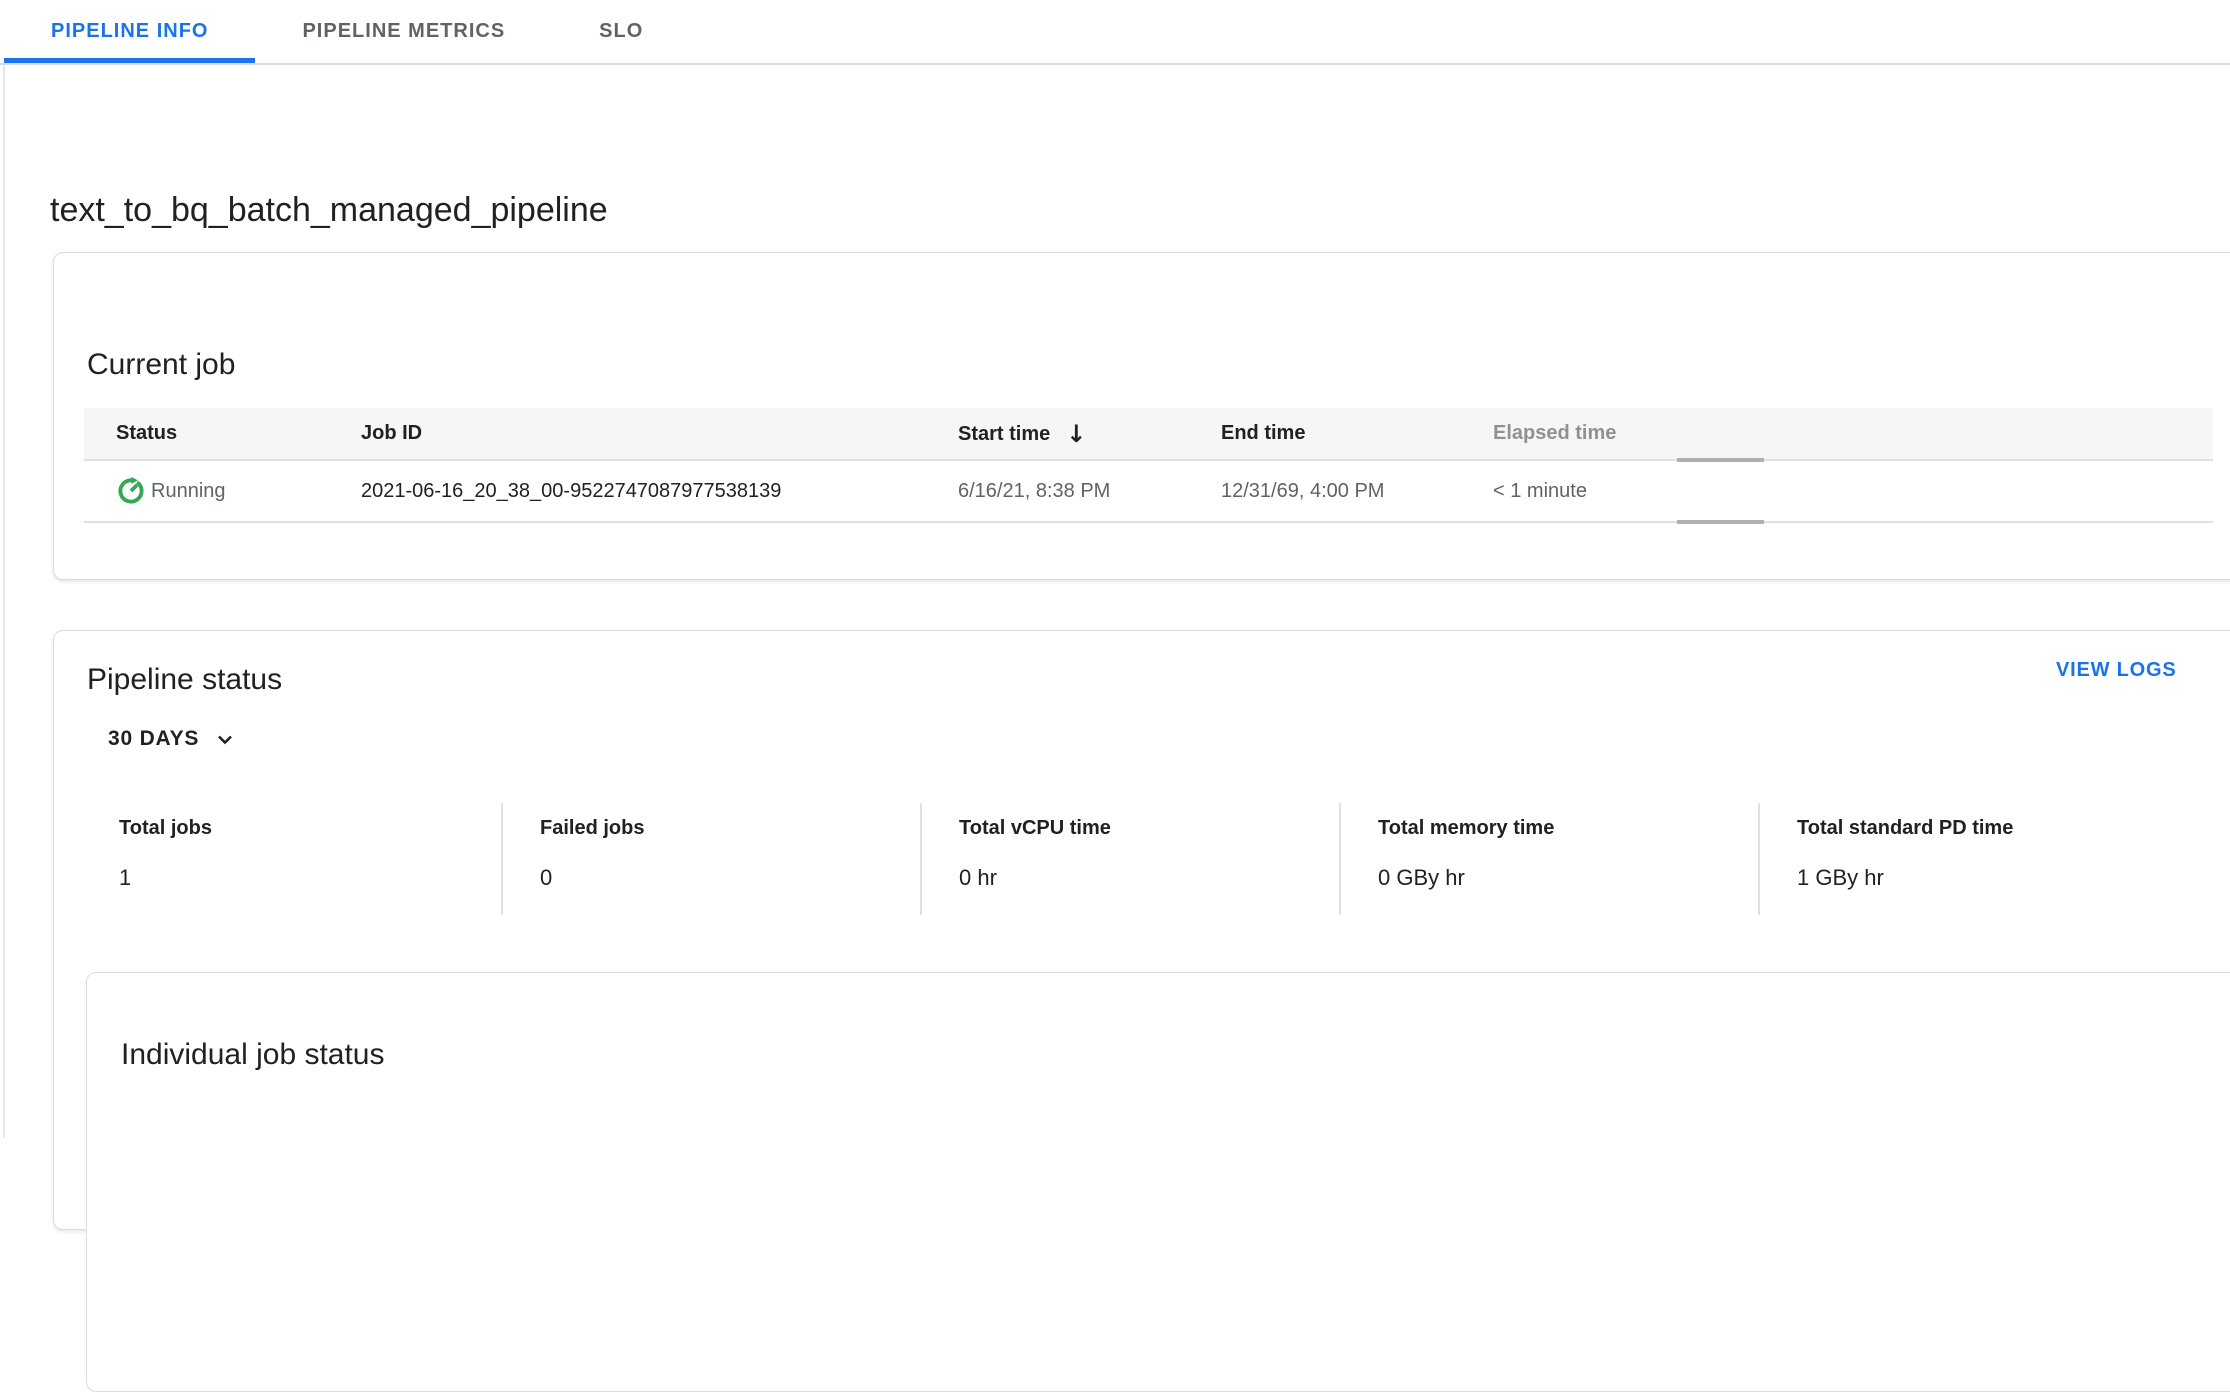  Describe the element at coordinates (222, 433) in the screenshot. I see `col-header-status: Status` at that location.